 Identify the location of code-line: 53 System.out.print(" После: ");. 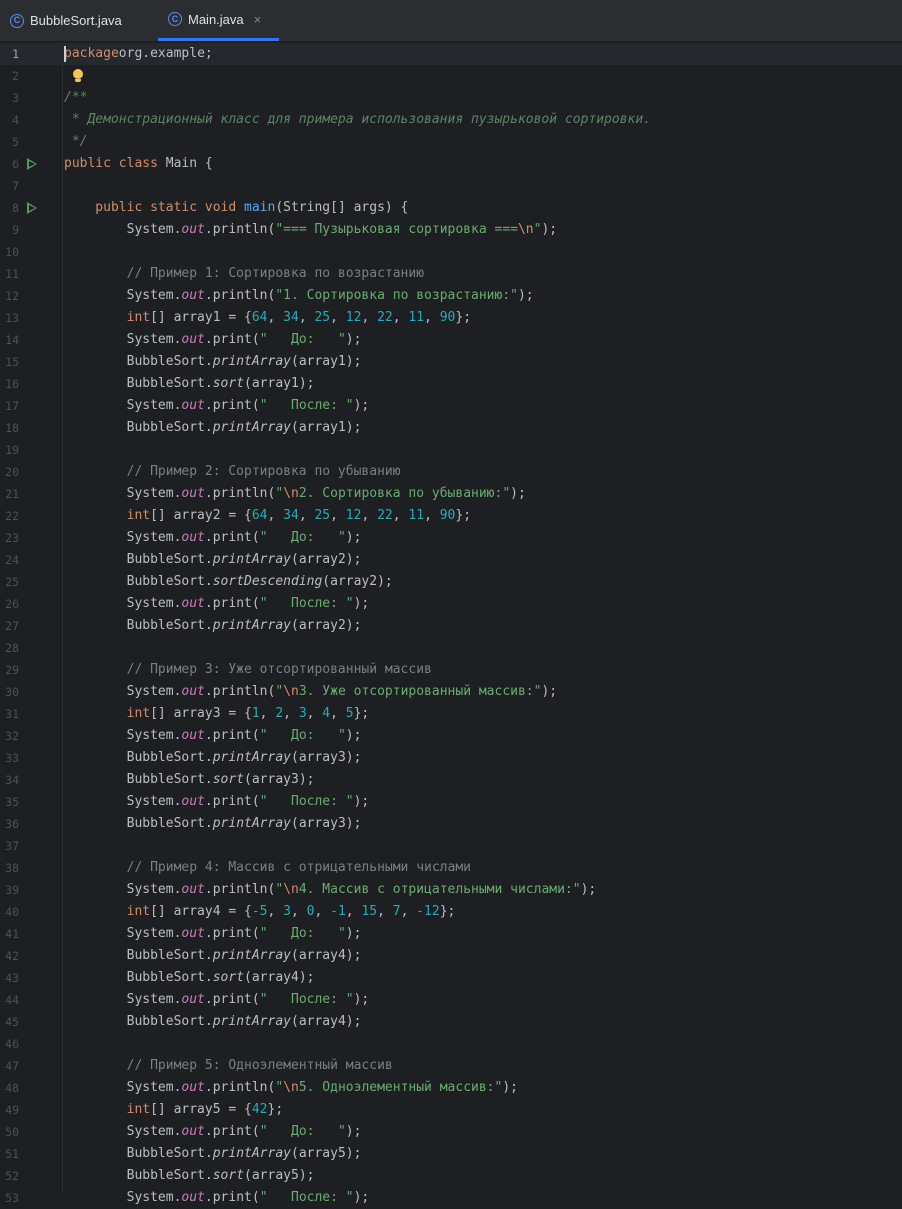
(451, 1198).